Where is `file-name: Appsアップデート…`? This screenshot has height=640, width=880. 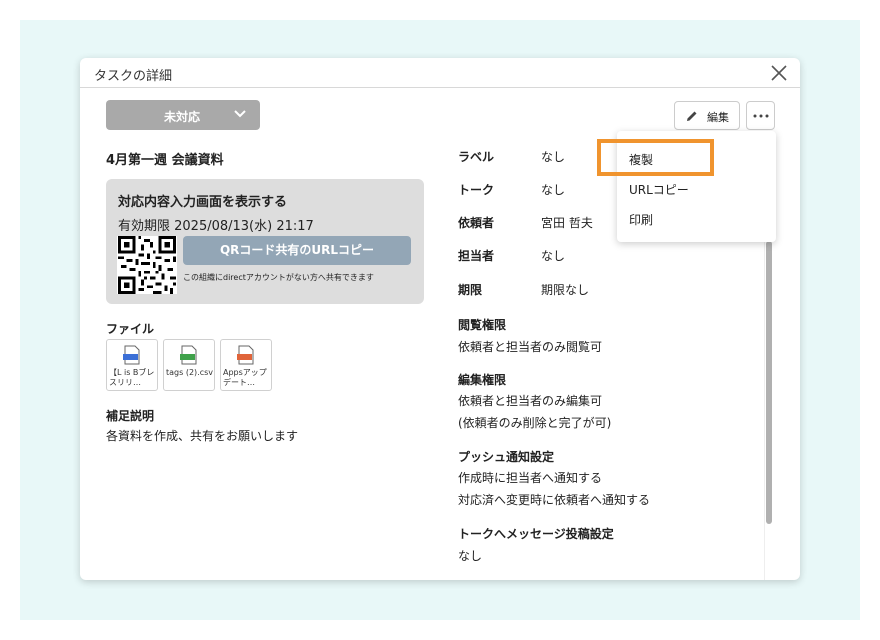
file-name: Appsアップデート… is located at coordinates (245, 377).